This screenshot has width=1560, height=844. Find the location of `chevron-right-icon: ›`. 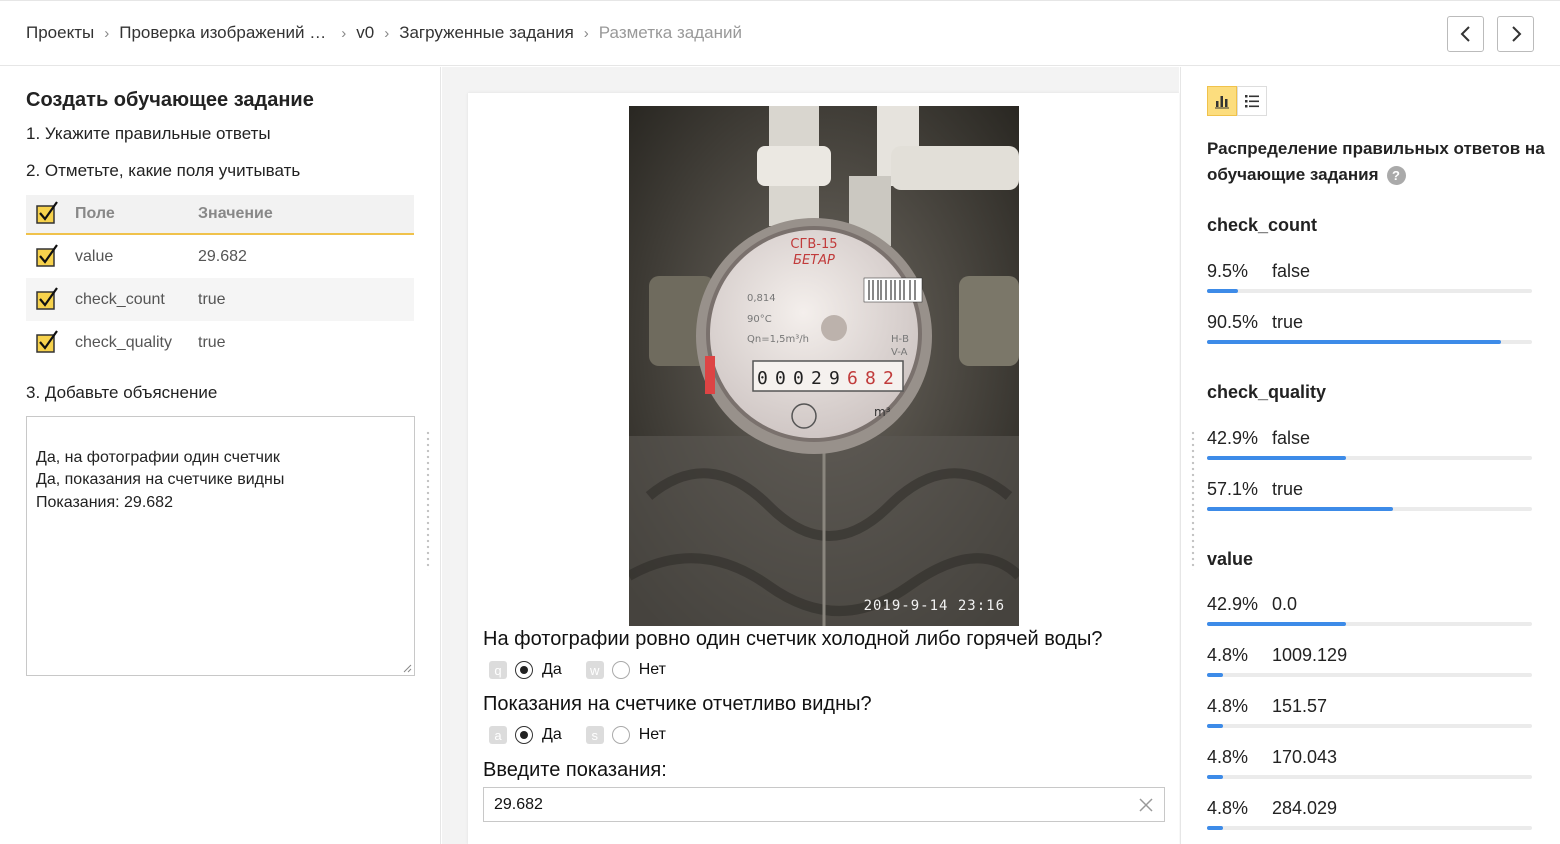

chevron-right-icon: › is located at coordinates (387, 33).